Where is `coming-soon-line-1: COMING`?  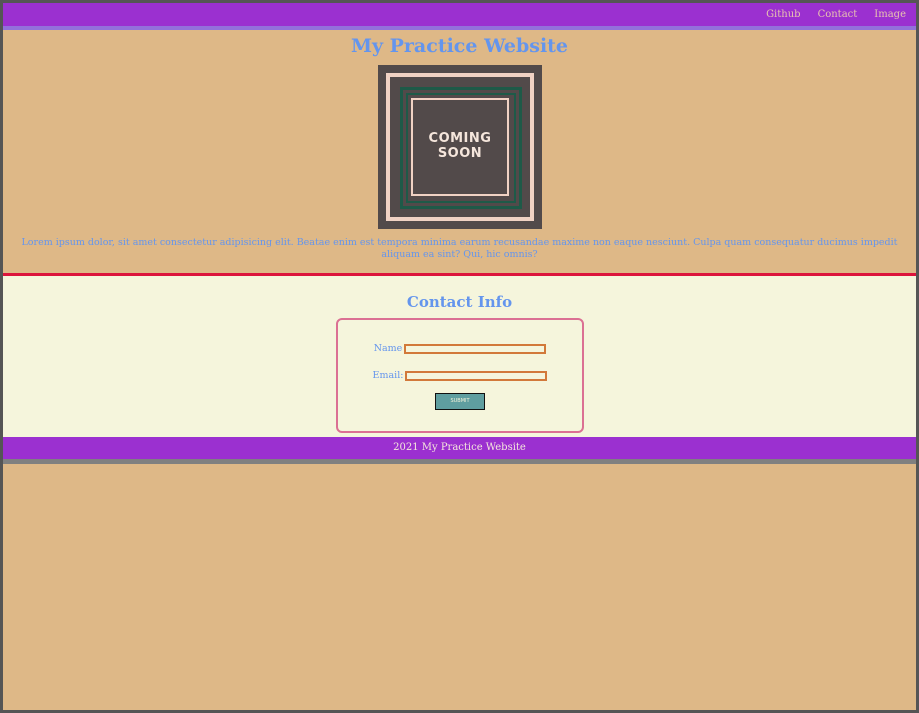 coming-soon-line-1: COMING is located at coordinates (460, 138).